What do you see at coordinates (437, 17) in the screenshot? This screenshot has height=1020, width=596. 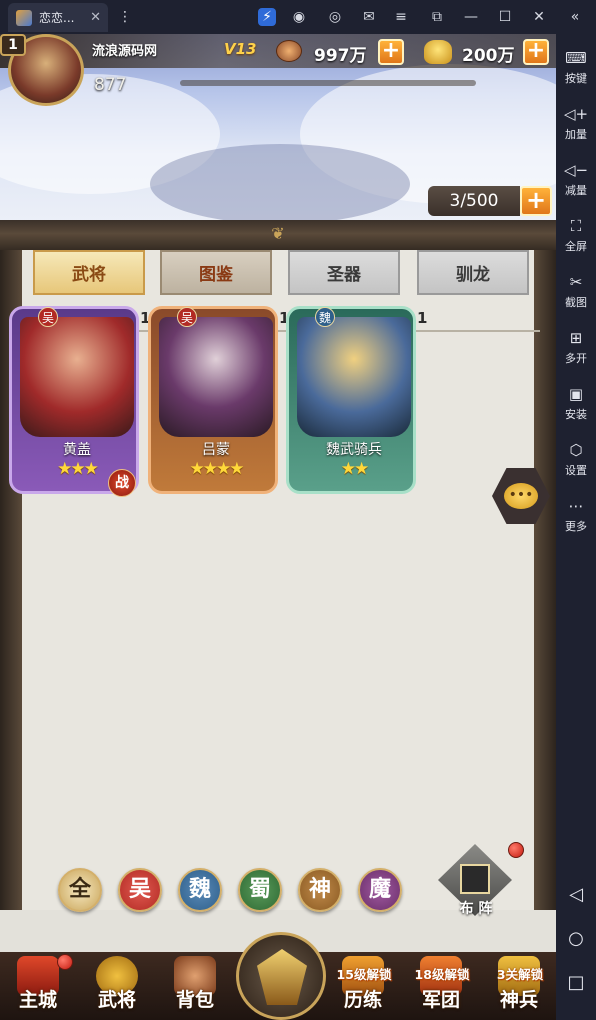 I see `restore-window-icon: ⧉` at bounding box center [437, 17].